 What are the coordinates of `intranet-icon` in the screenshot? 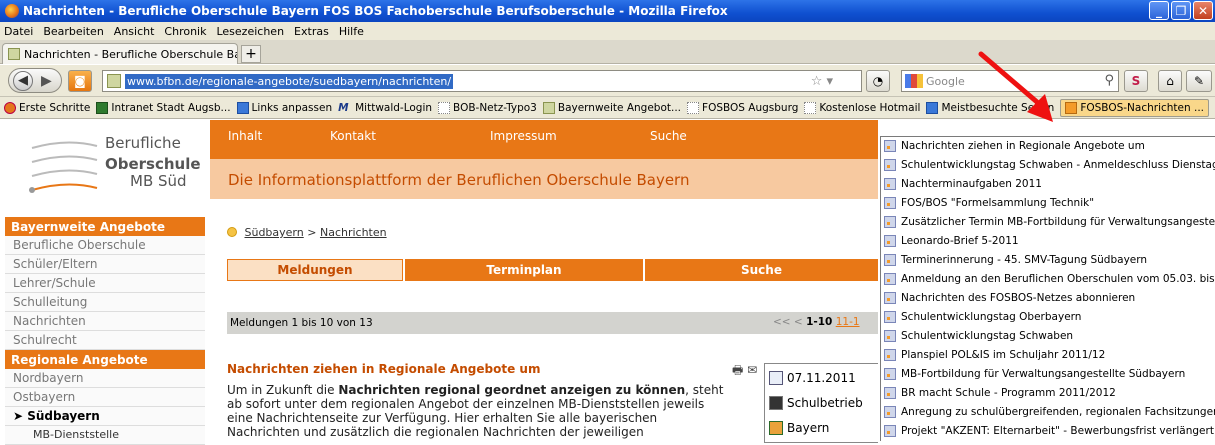 It's located at (102, 107).